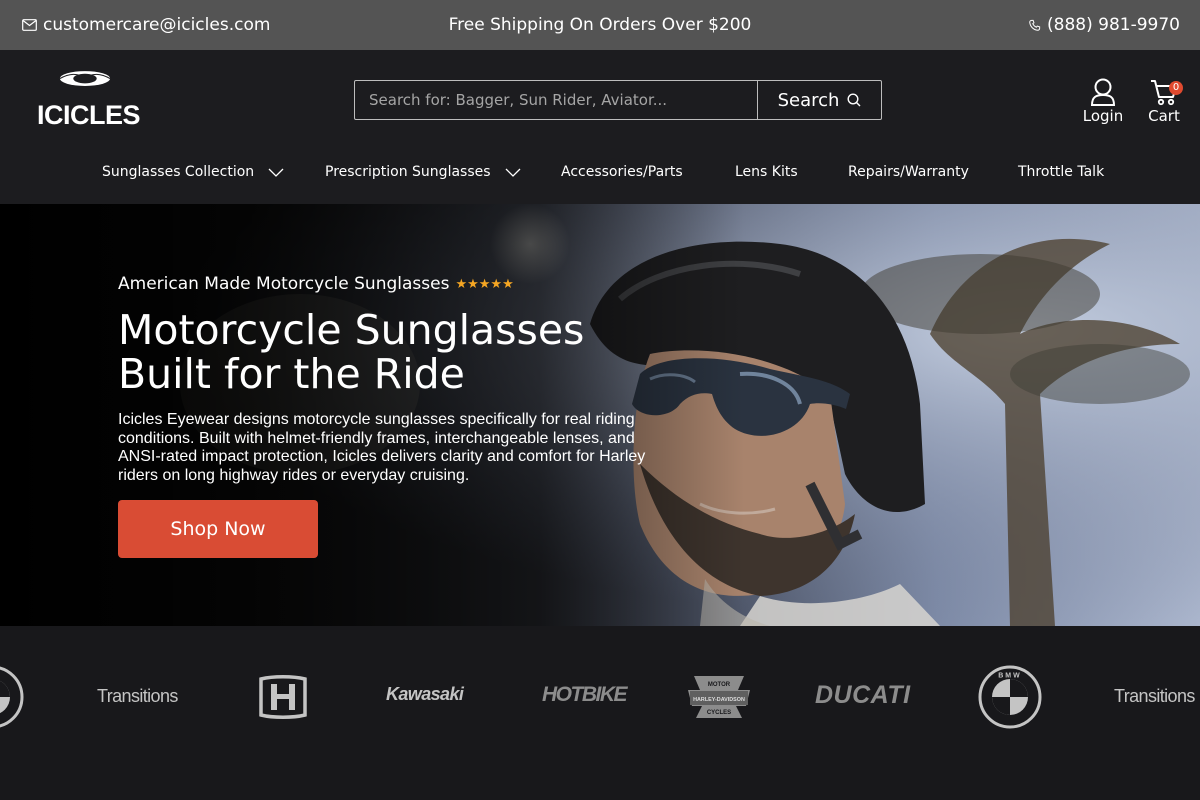  I want to click on kawasaki-logo: Kawasaki, so click(425, 694).